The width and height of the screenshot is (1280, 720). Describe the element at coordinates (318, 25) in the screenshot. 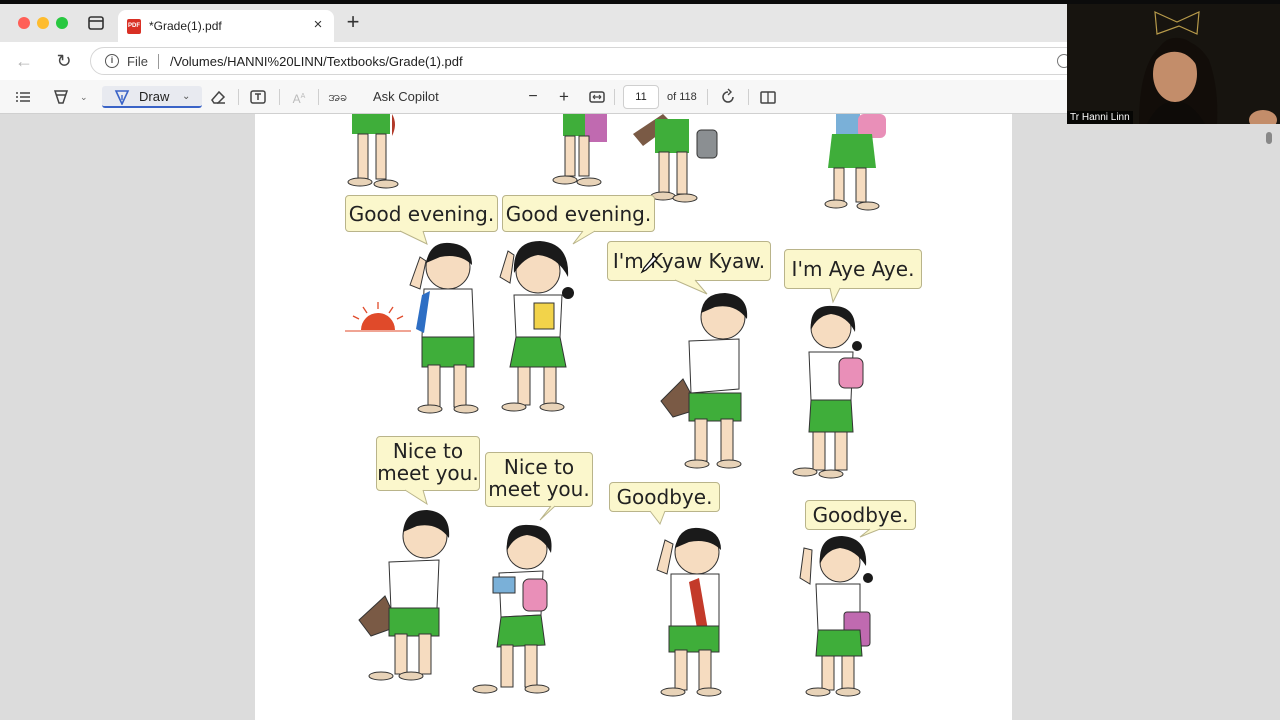

I see `tab-close-button: ×` at that location.